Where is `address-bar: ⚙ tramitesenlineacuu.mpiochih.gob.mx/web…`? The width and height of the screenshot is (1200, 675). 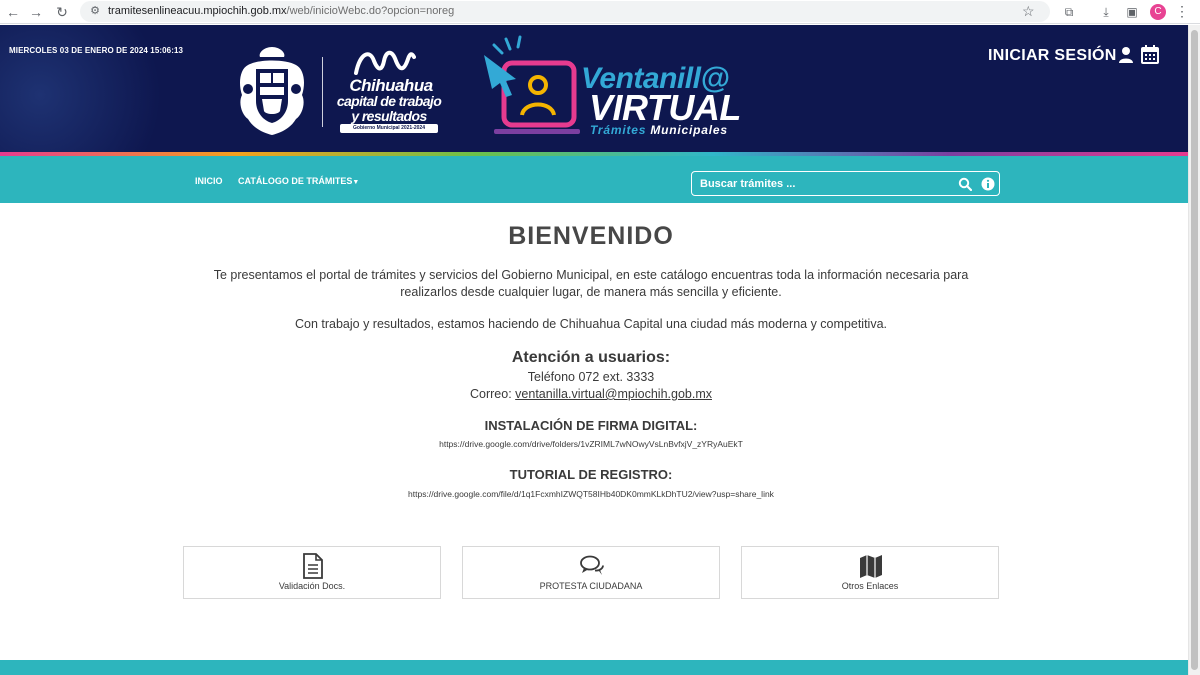 address-bar: ⚙ tramitesenlineacuu.mpiochih.gob.mx/web… is located at coordinates (565, 11).